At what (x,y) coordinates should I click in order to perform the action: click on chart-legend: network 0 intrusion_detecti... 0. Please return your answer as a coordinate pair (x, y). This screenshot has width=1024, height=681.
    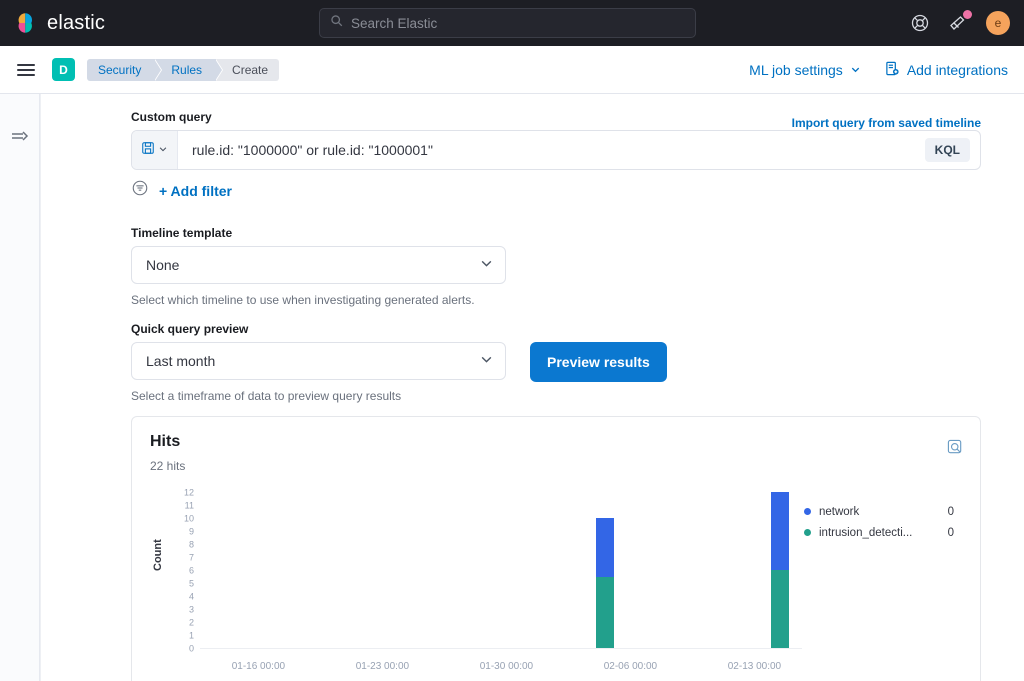
    Looking at the image, I should click on (879, 522).